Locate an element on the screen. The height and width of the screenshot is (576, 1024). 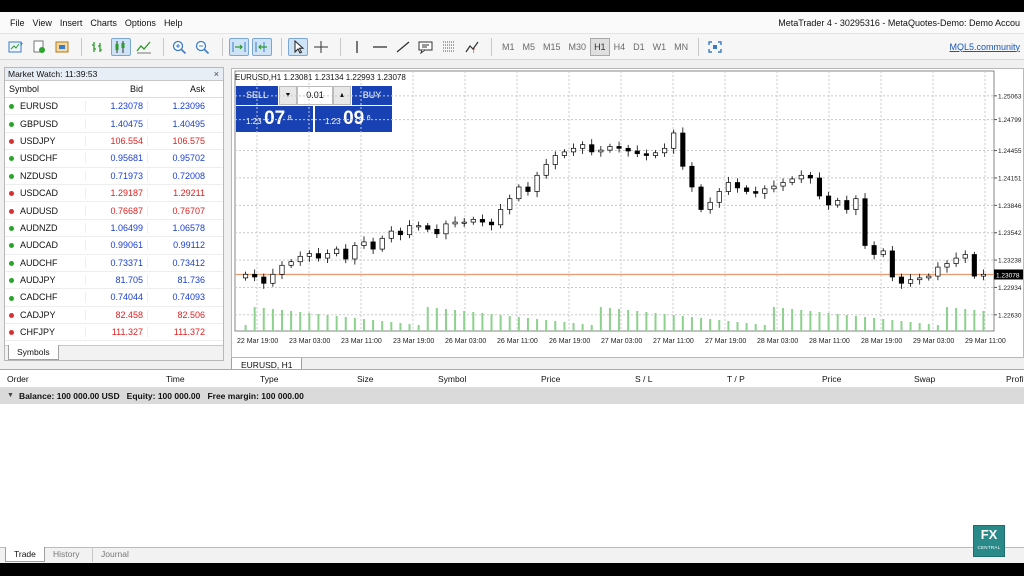
bid-cell: 82.458 is located at coordinates (116, 314).